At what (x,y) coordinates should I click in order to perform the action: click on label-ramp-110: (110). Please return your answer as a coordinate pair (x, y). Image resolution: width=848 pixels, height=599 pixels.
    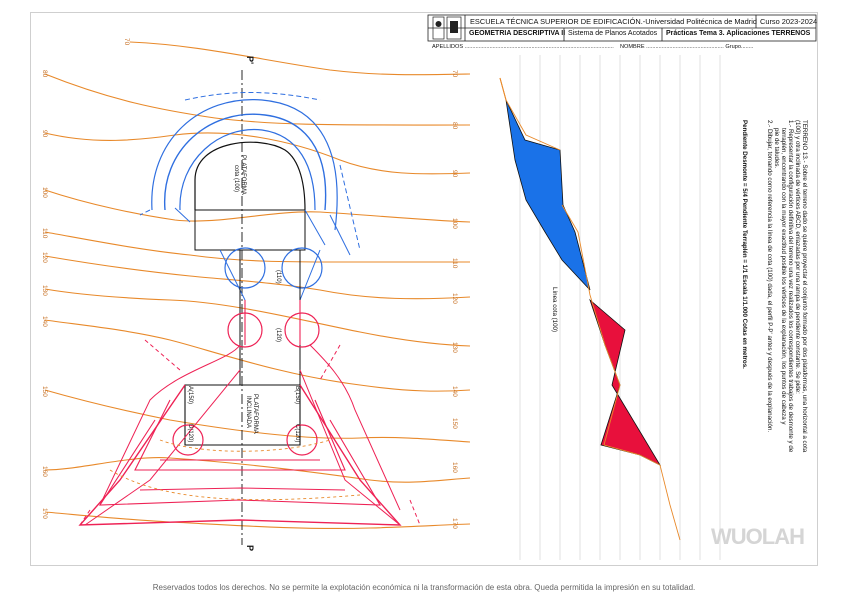
    Looking at the image, I should click on (278, 277).